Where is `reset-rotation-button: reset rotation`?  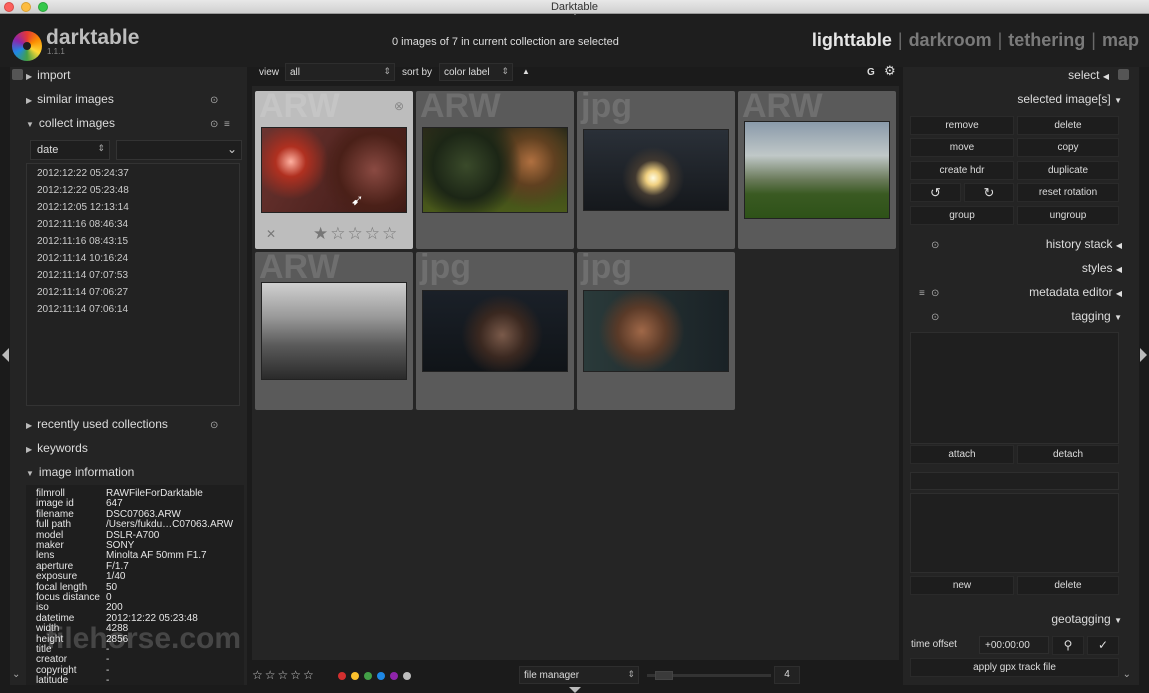
reset-rotation-button: reset rotation is located at coordinates (1068, 192).